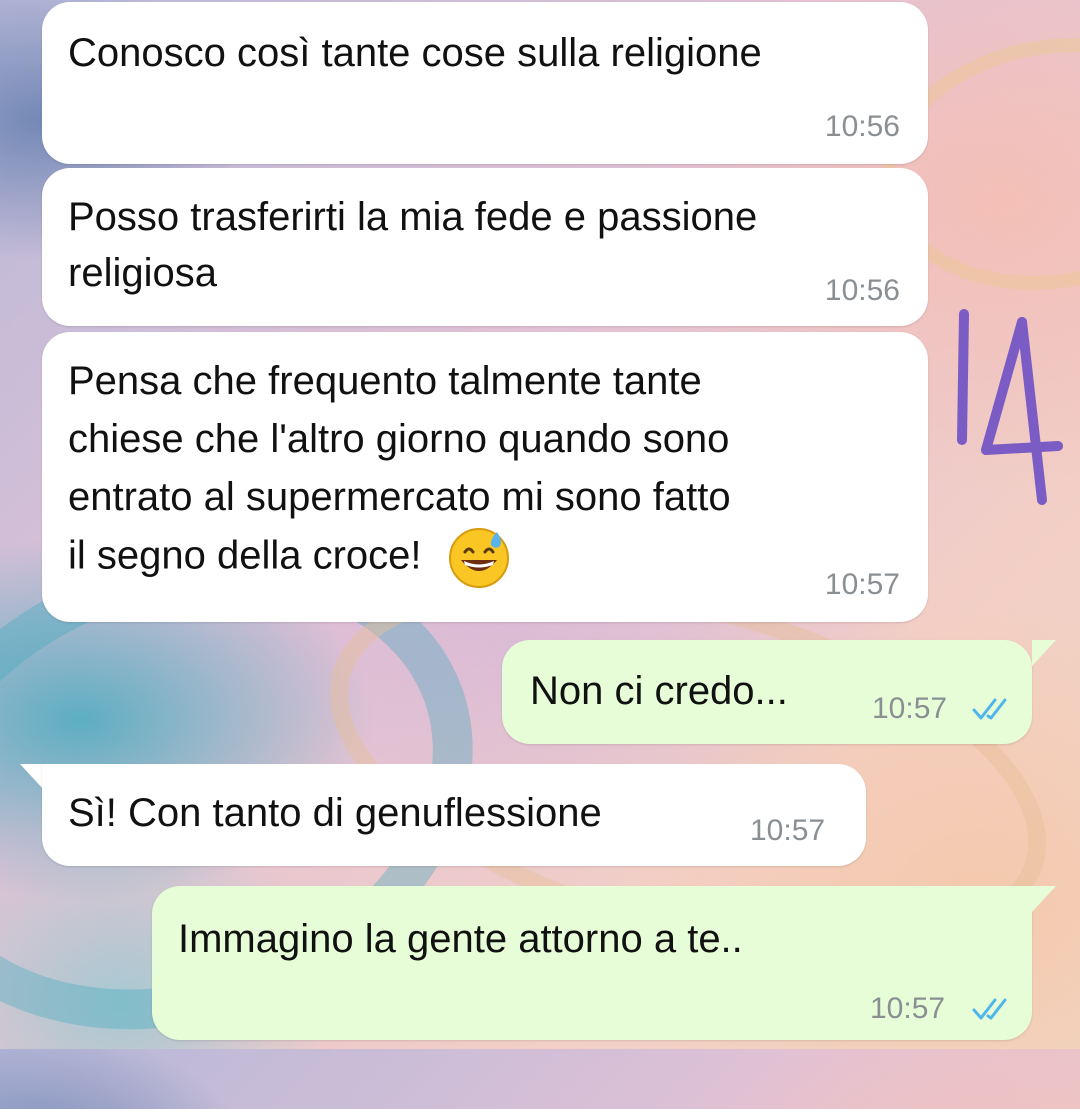 This screenshot has height=1109, width=1080. I want to click on message-bubble-outgoing: Non ci credo... 10:57, so click(767, 692).